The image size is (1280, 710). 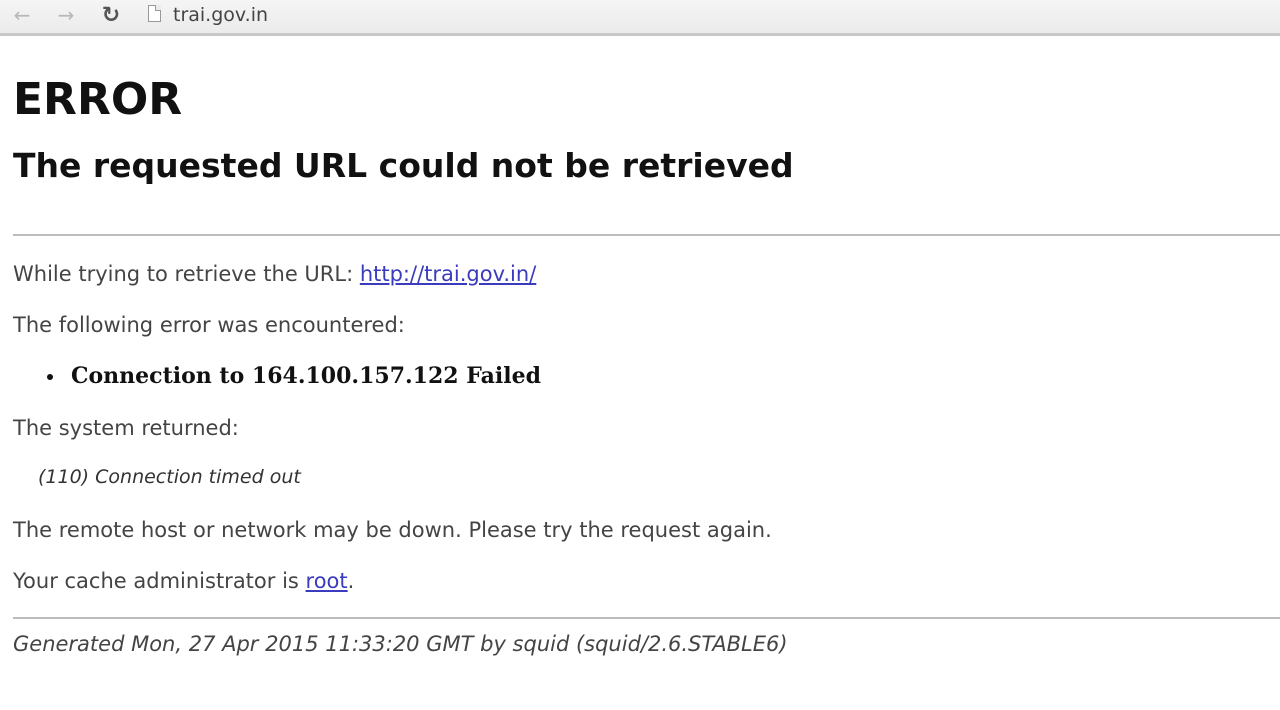 I want to click on cache-admin-line: Your cache administrator is root., so click(x=183, y=581).